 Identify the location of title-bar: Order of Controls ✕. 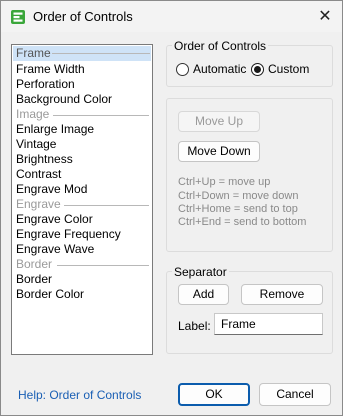
(171, 16).